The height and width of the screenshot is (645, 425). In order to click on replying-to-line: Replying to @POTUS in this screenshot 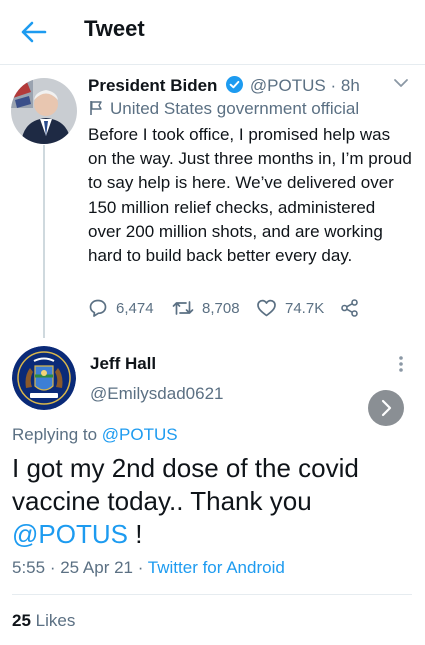, I will do `click(95, 435)`.